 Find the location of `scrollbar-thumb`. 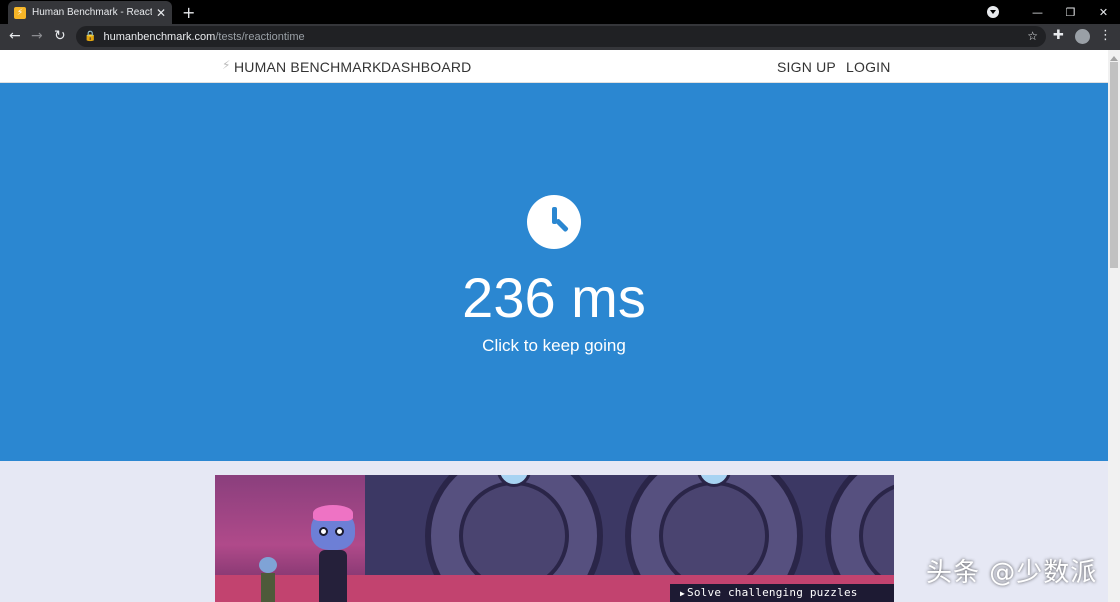

scrollbar-thumb is located at coordinates (1114, 165).